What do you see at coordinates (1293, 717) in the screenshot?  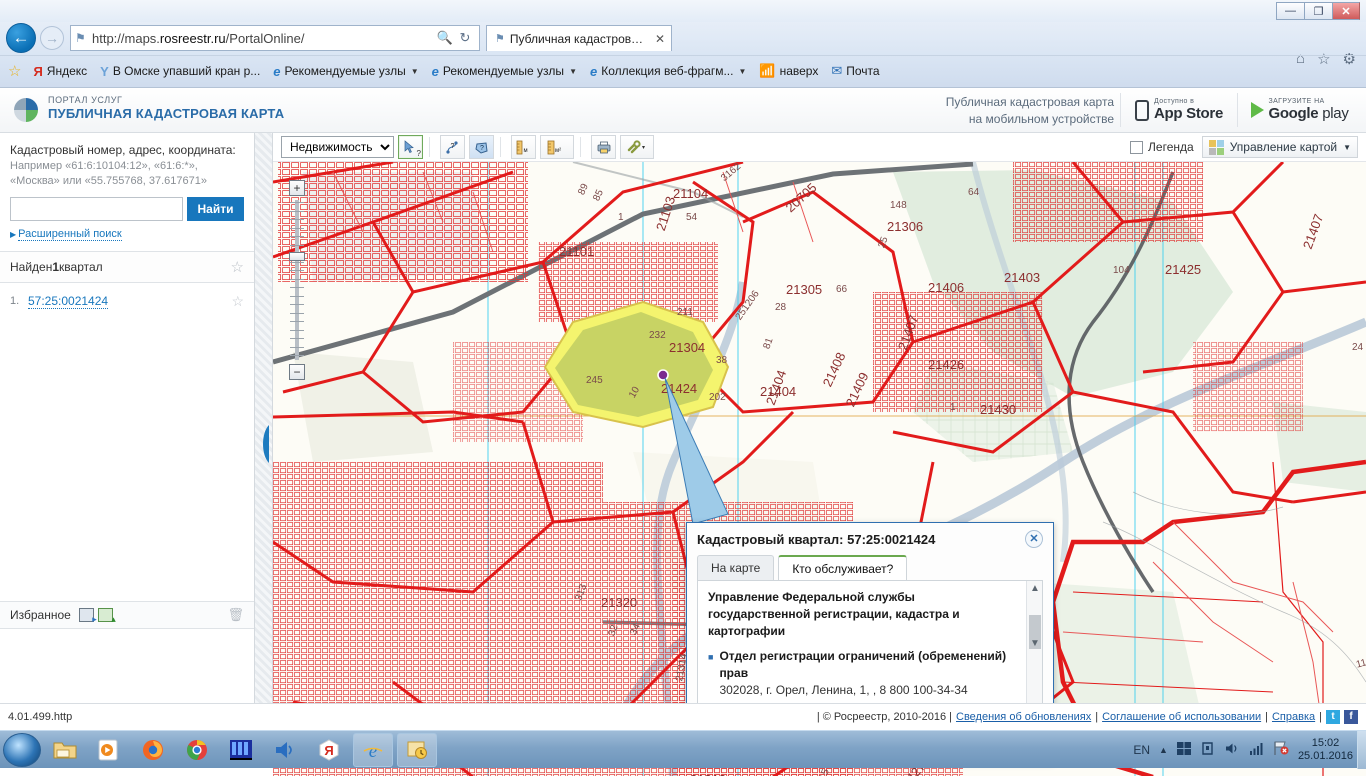 I see `help-link: Справка` at bounding box center [1293, 717].